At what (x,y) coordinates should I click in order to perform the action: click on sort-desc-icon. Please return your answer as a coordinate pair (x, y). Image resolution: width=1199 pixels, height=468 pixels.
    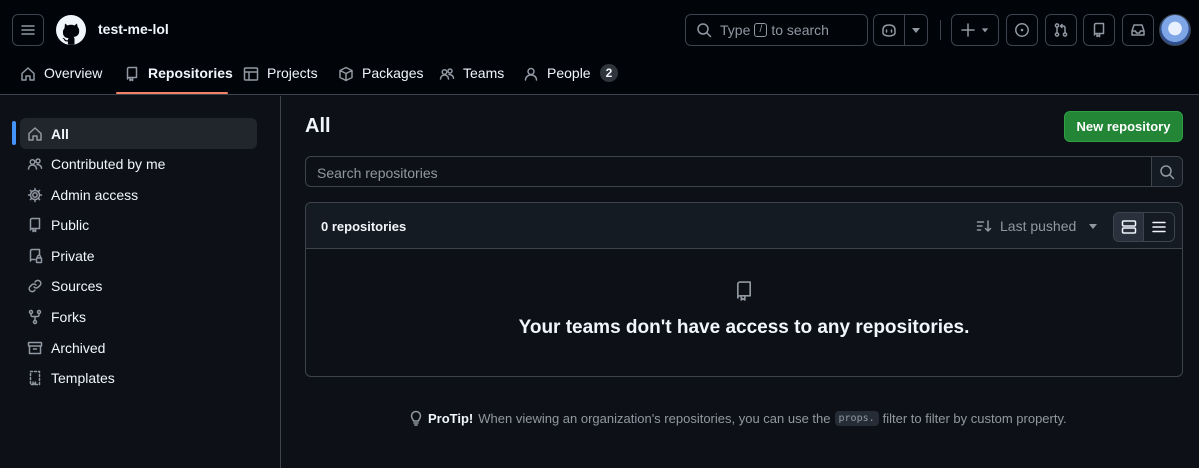
    Looking at the image, I should click on (984, 226).